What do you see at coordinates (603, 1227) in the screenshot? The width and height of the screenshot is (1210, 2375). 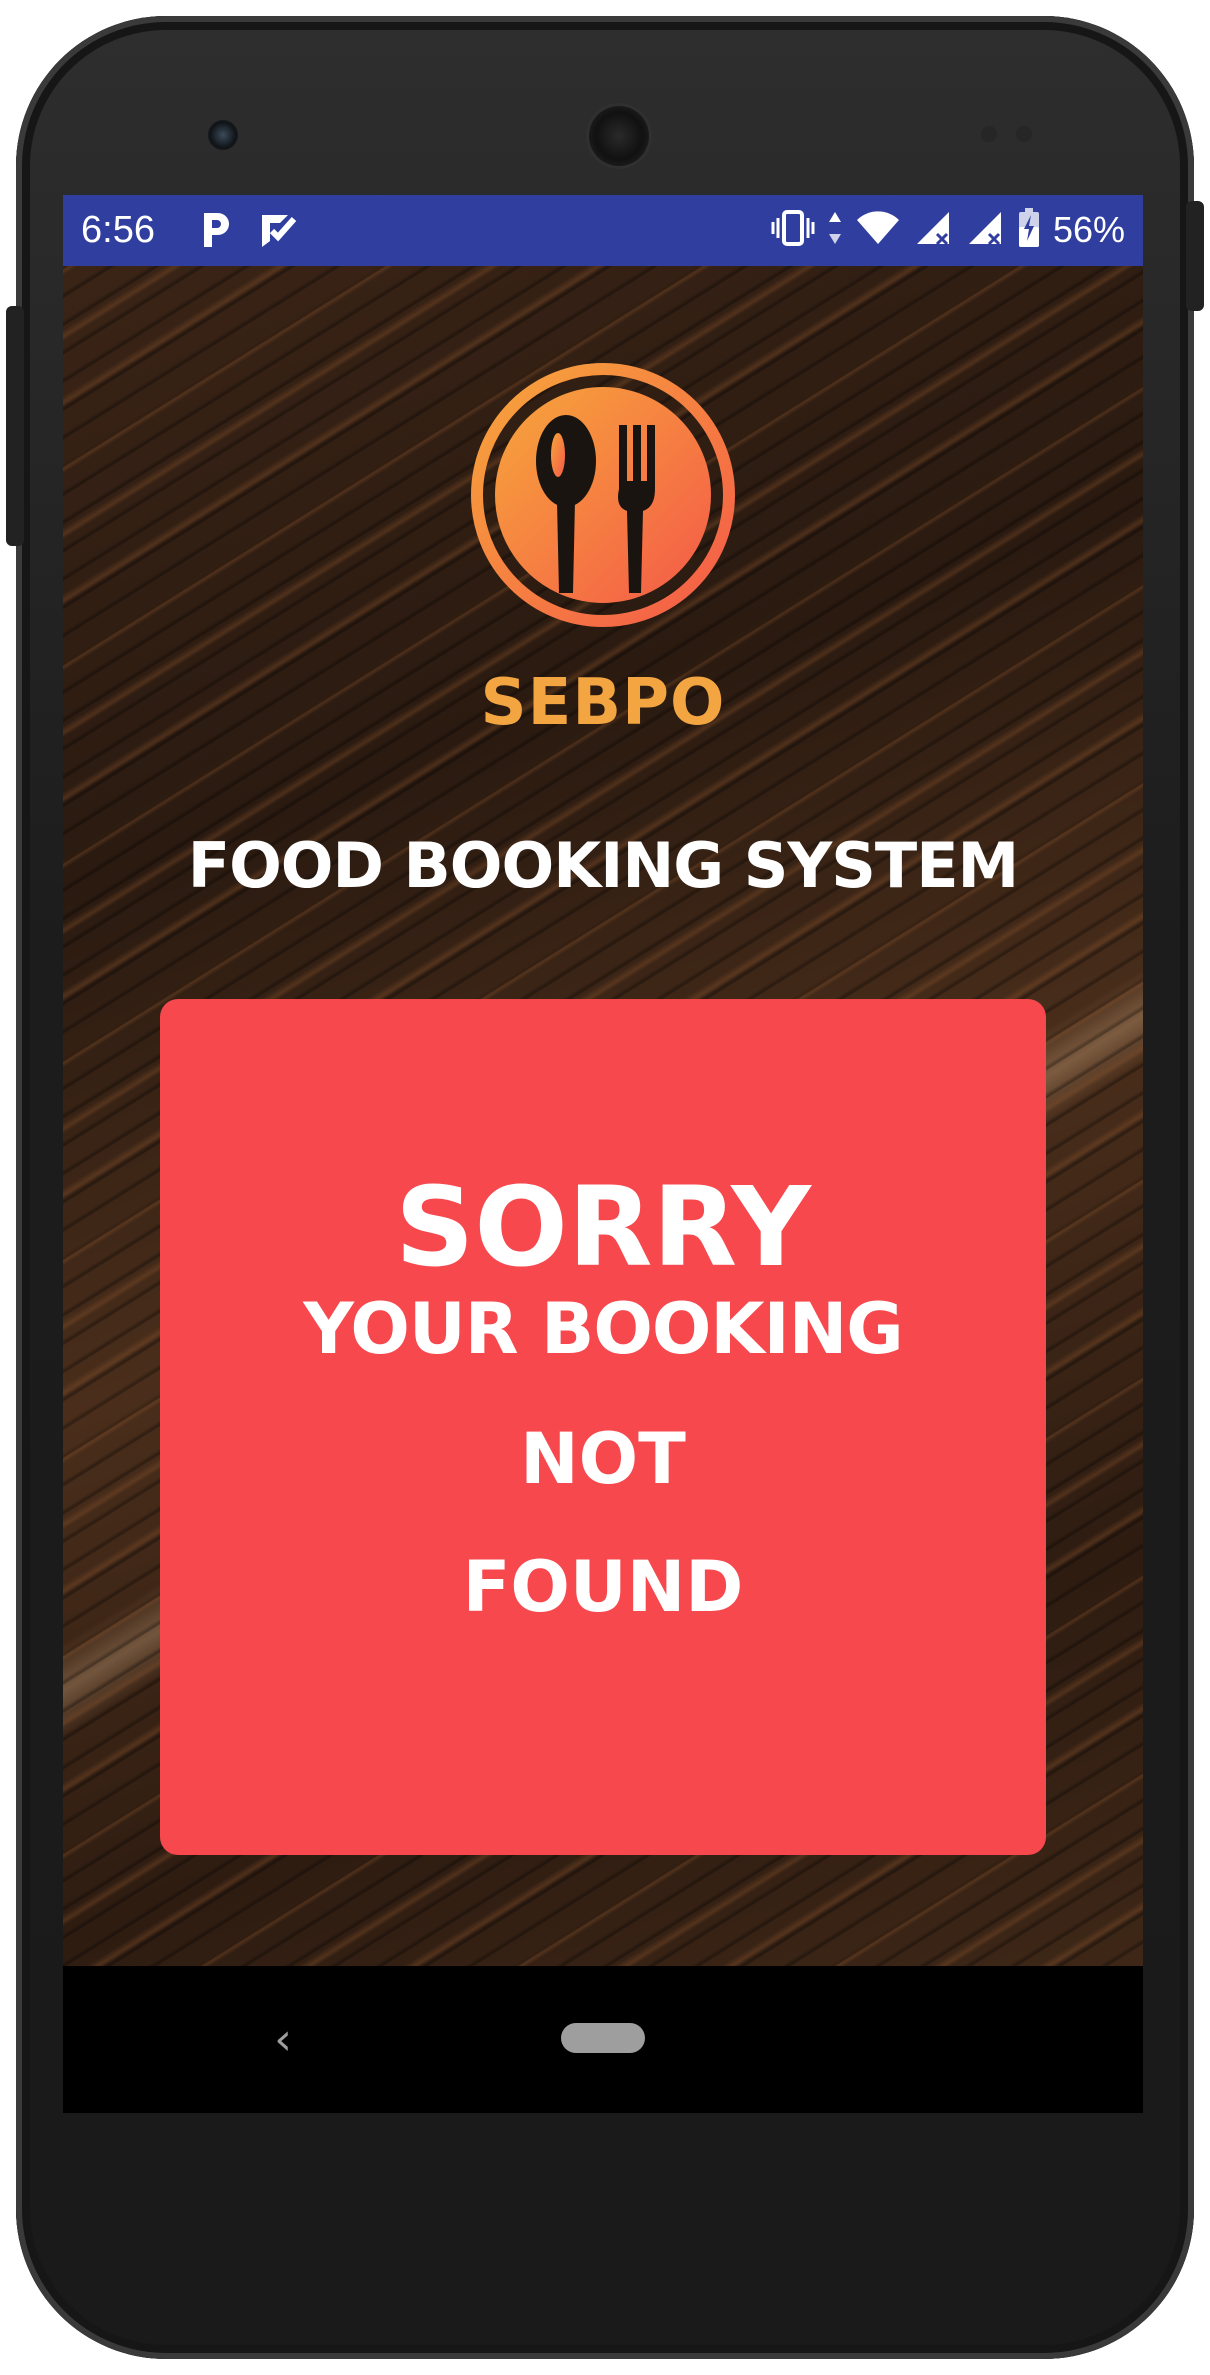 I see `error-title: SORRY` at bounding box center [603, 1227].